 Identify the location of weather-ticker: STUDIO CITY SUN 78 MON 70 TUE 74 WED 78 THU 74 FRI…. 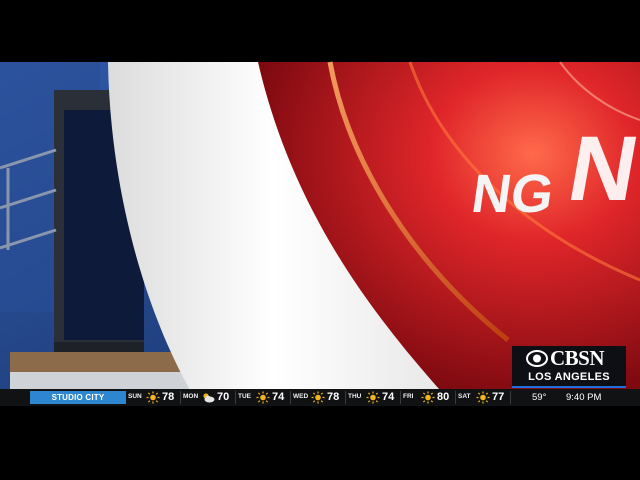
(320, 397).